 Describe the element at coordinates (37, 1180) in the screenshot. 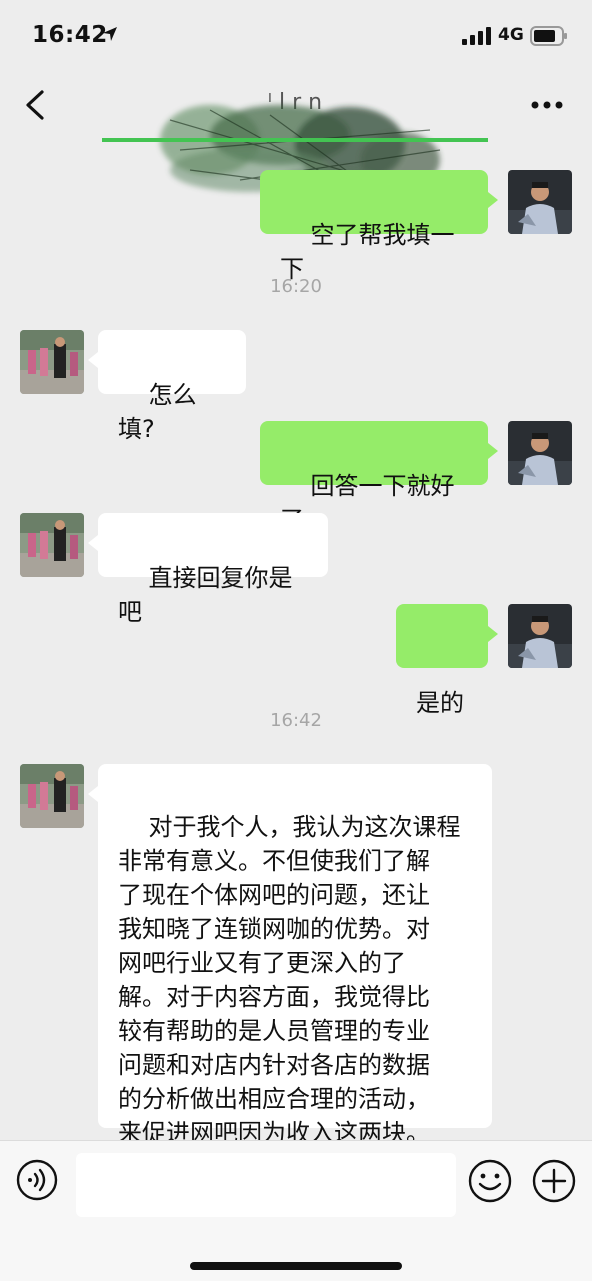

I see `voice-icon` at that location.